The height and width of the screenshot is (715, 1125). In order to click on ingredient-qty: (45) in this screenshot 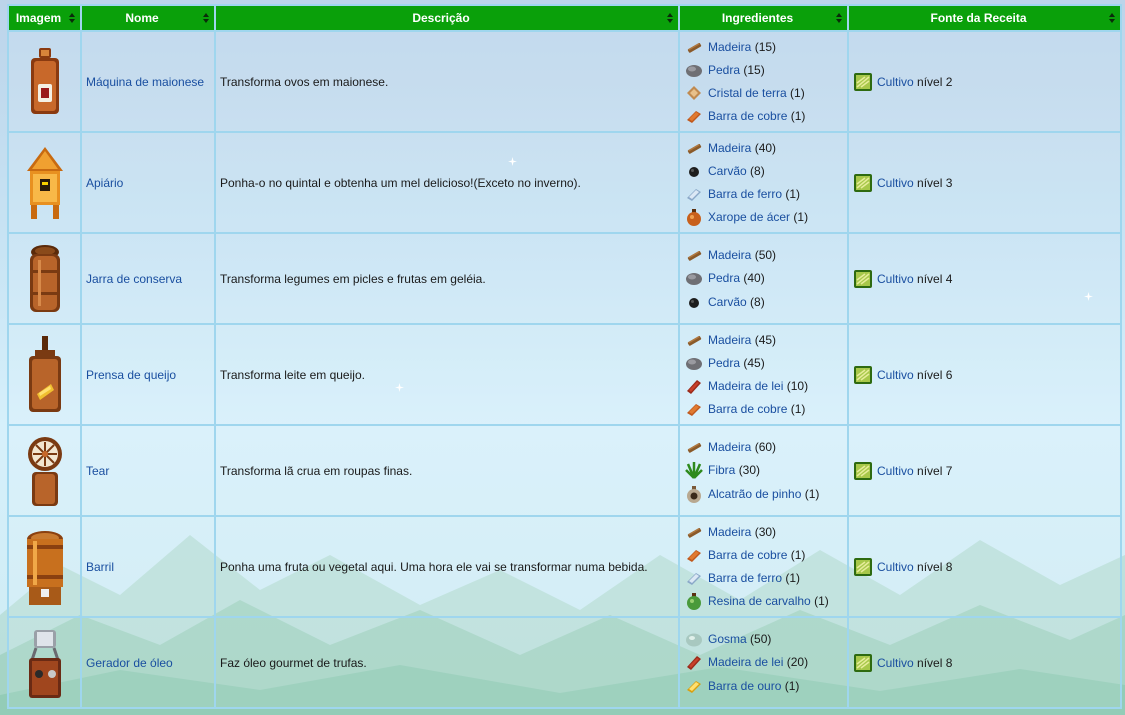, I will do `click(765, 339)`.